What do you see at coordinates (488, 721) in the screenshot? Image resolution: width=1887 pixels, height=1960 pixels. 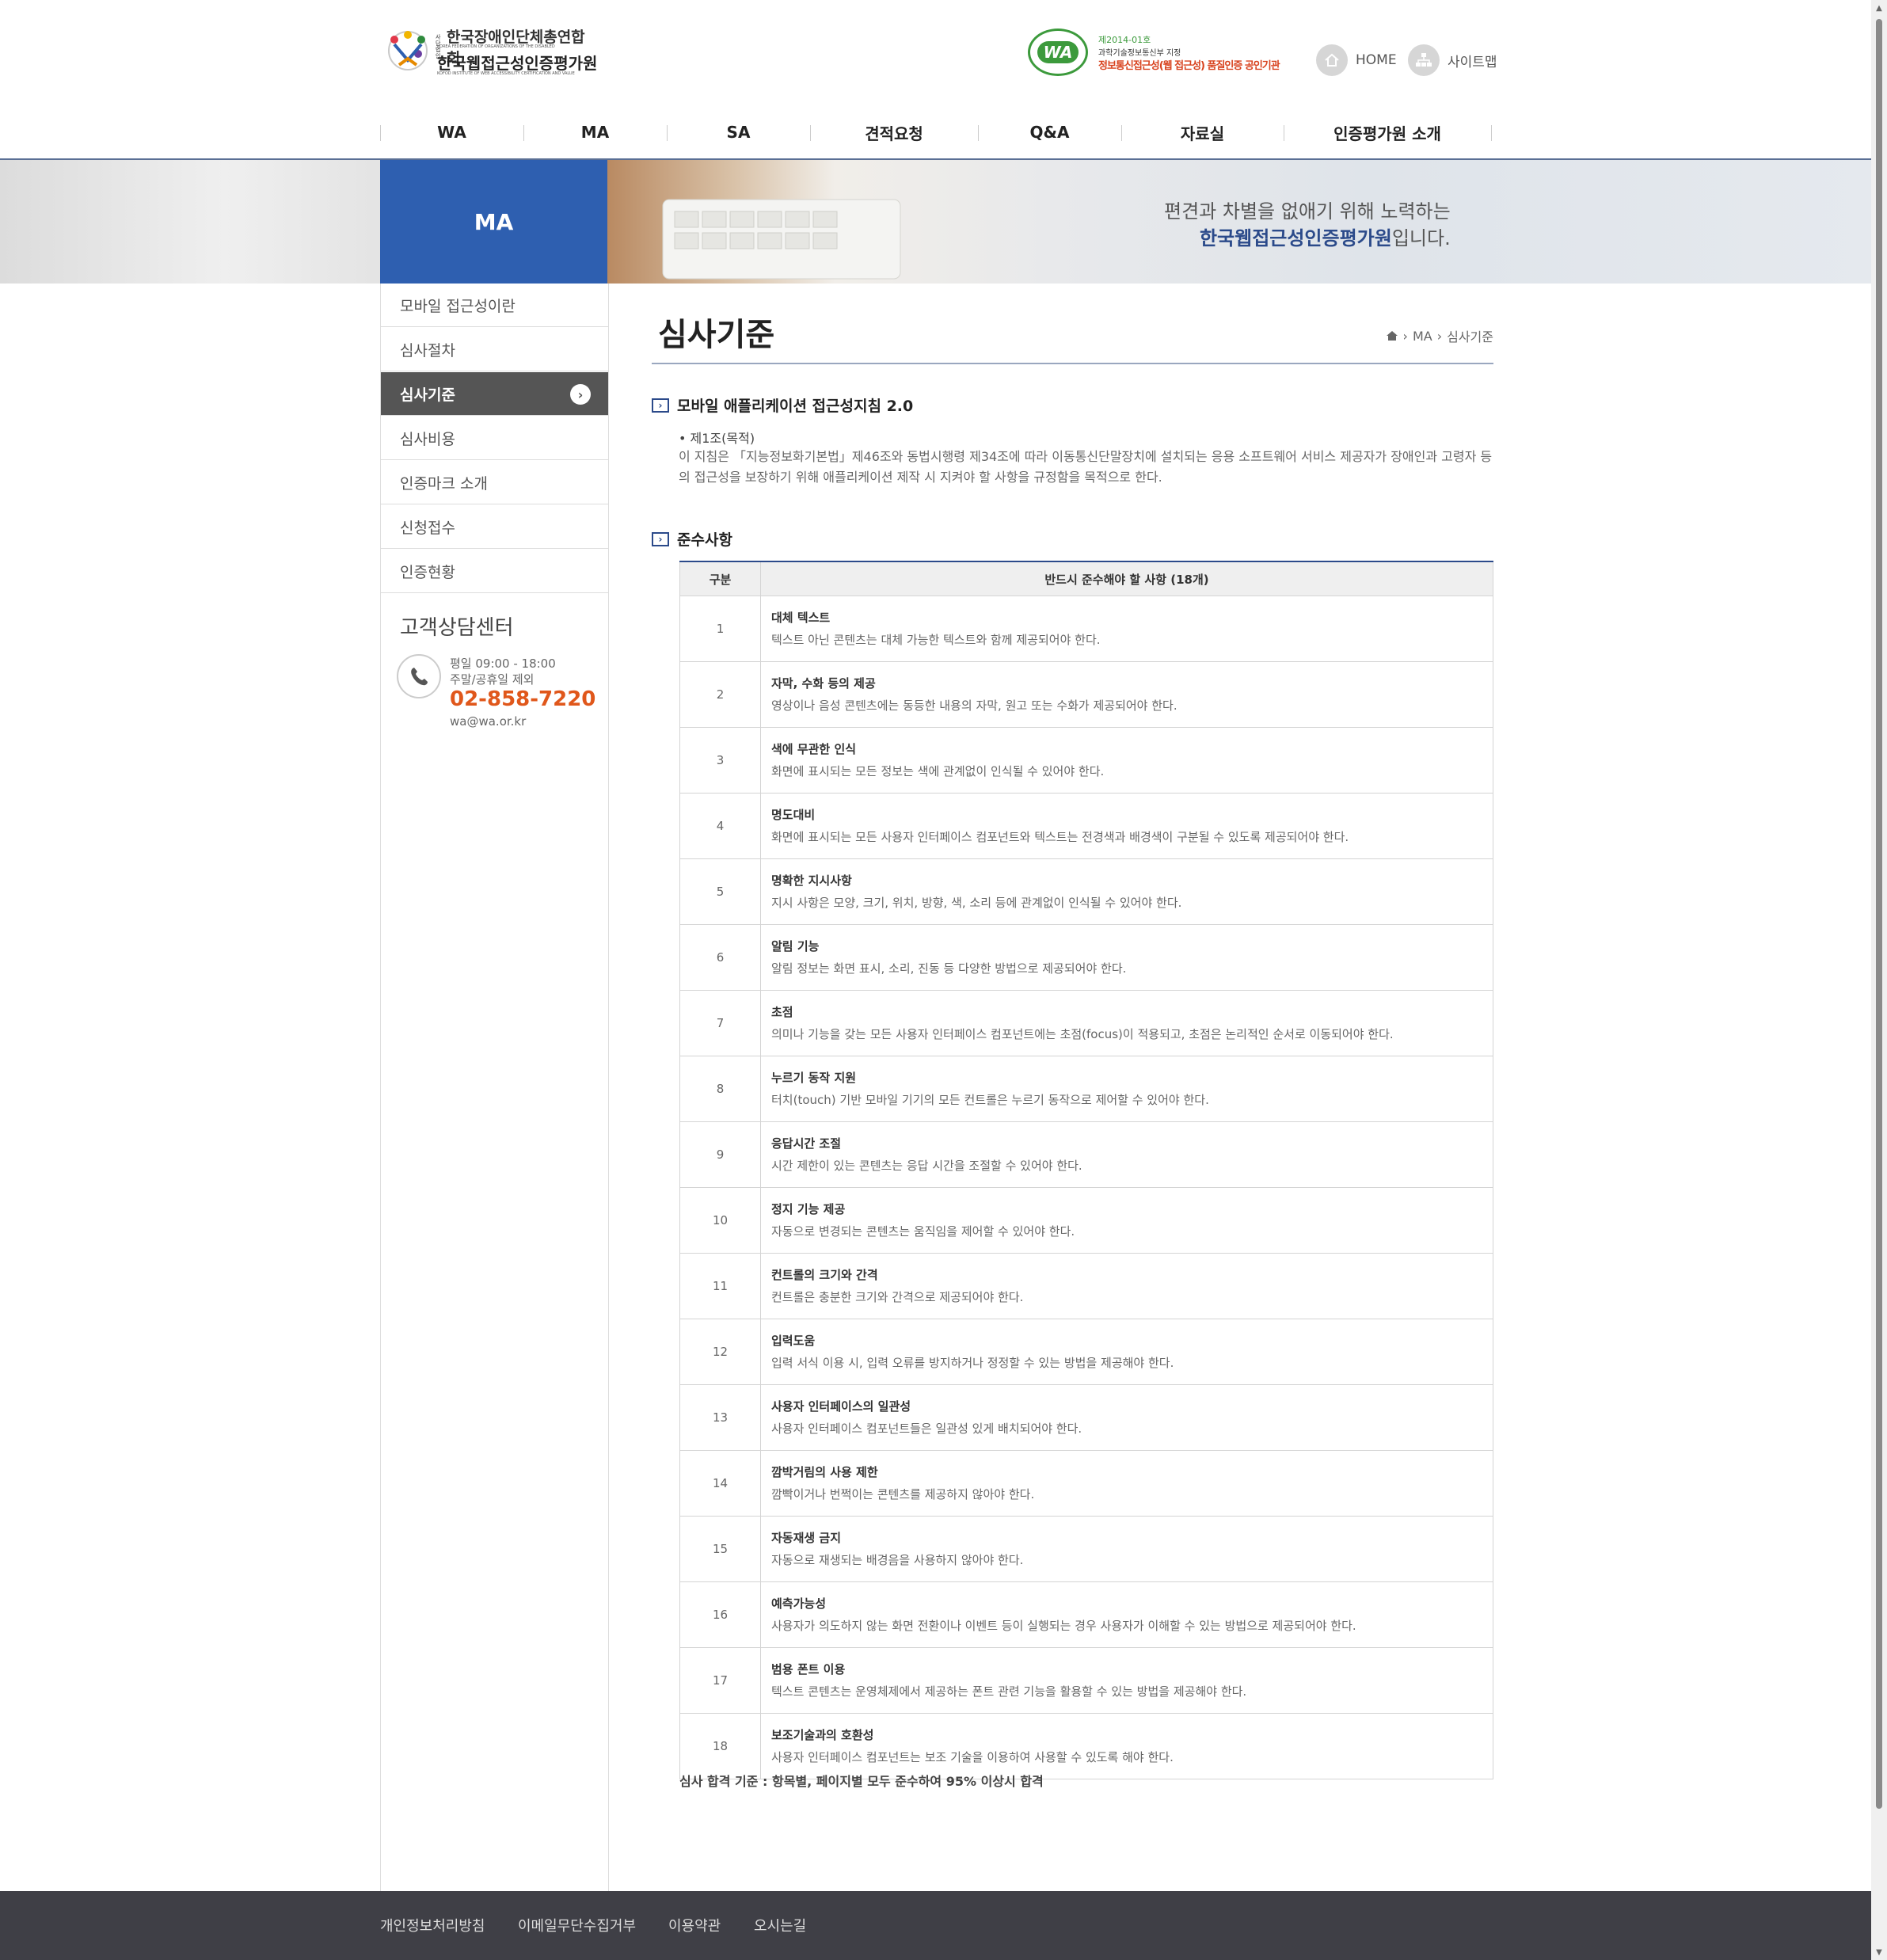 I see `customer-center-email: wa@wa.or.kr` at bounding box center [488, 721].